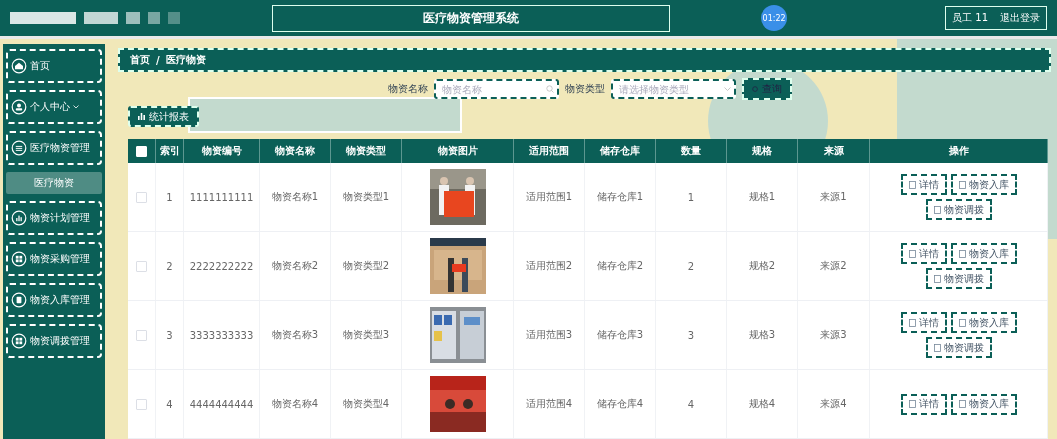  Describe the element at coordinates (470, 18) in the screenshot. I see `app-title: 医疗物资管理系统` at that location.